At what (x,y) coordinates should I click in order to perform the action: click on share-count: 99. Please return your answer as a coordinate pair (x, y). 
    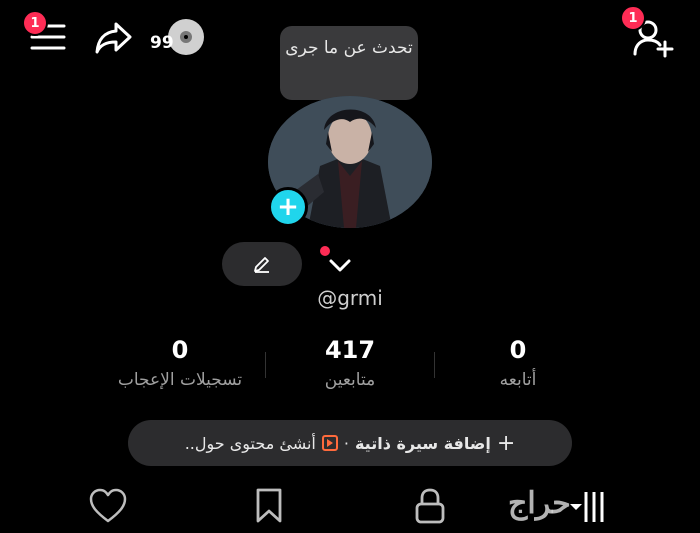
    Looking at the image, I should click on (162, 43).